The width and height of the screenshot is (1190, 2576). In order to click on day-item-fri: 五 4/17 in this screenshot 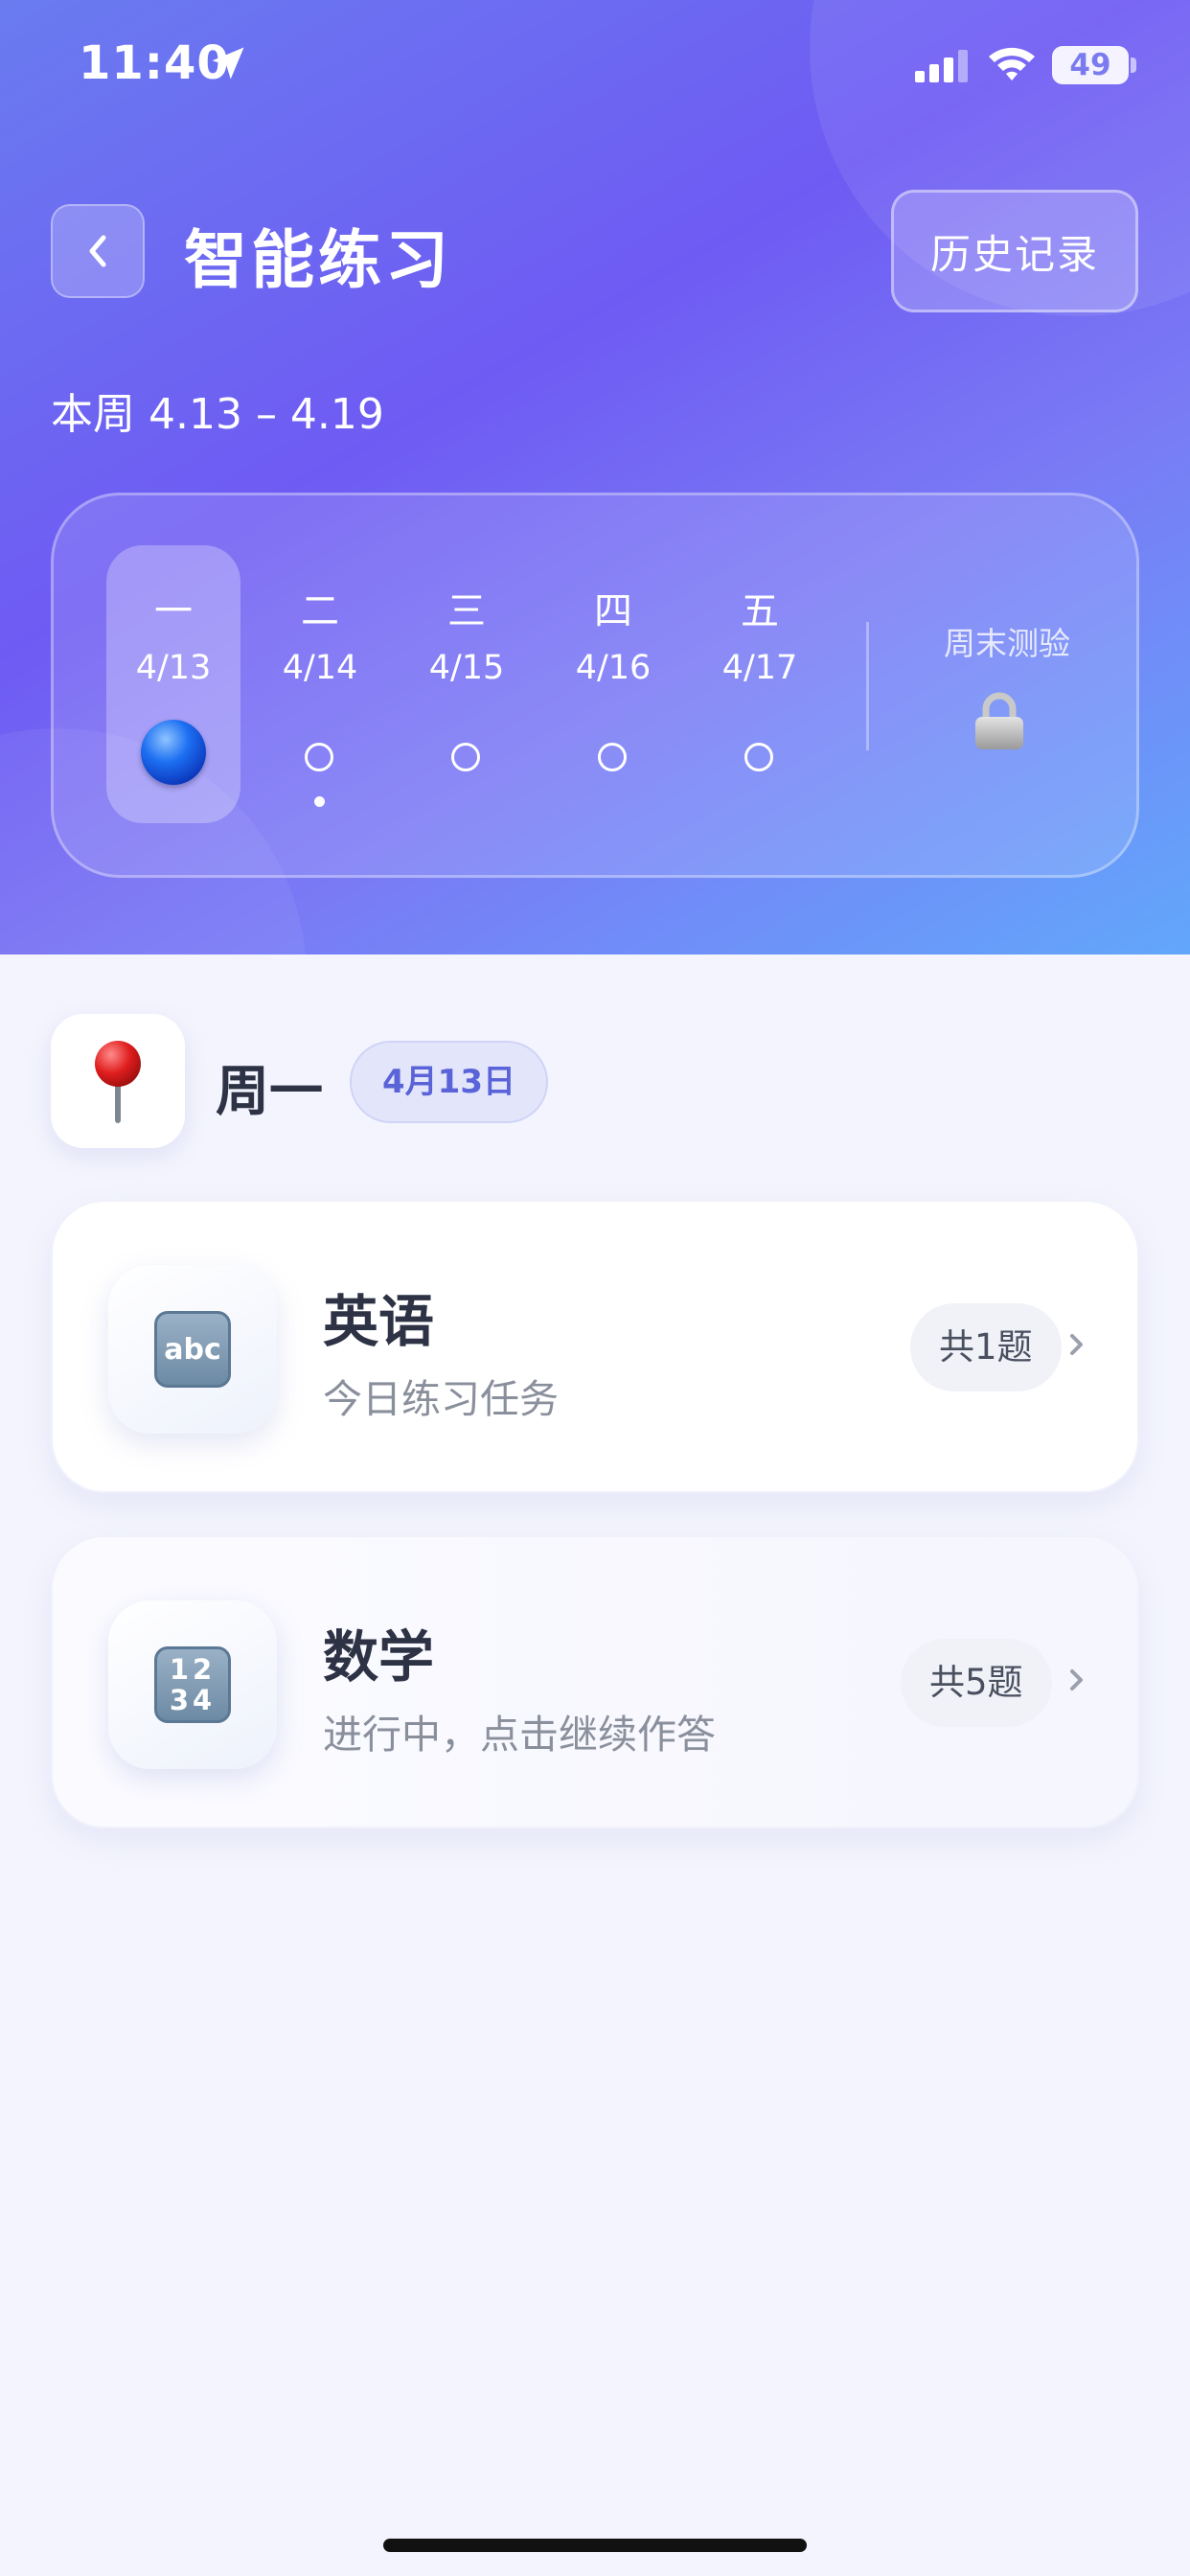, I will do `click(760, 684)`.